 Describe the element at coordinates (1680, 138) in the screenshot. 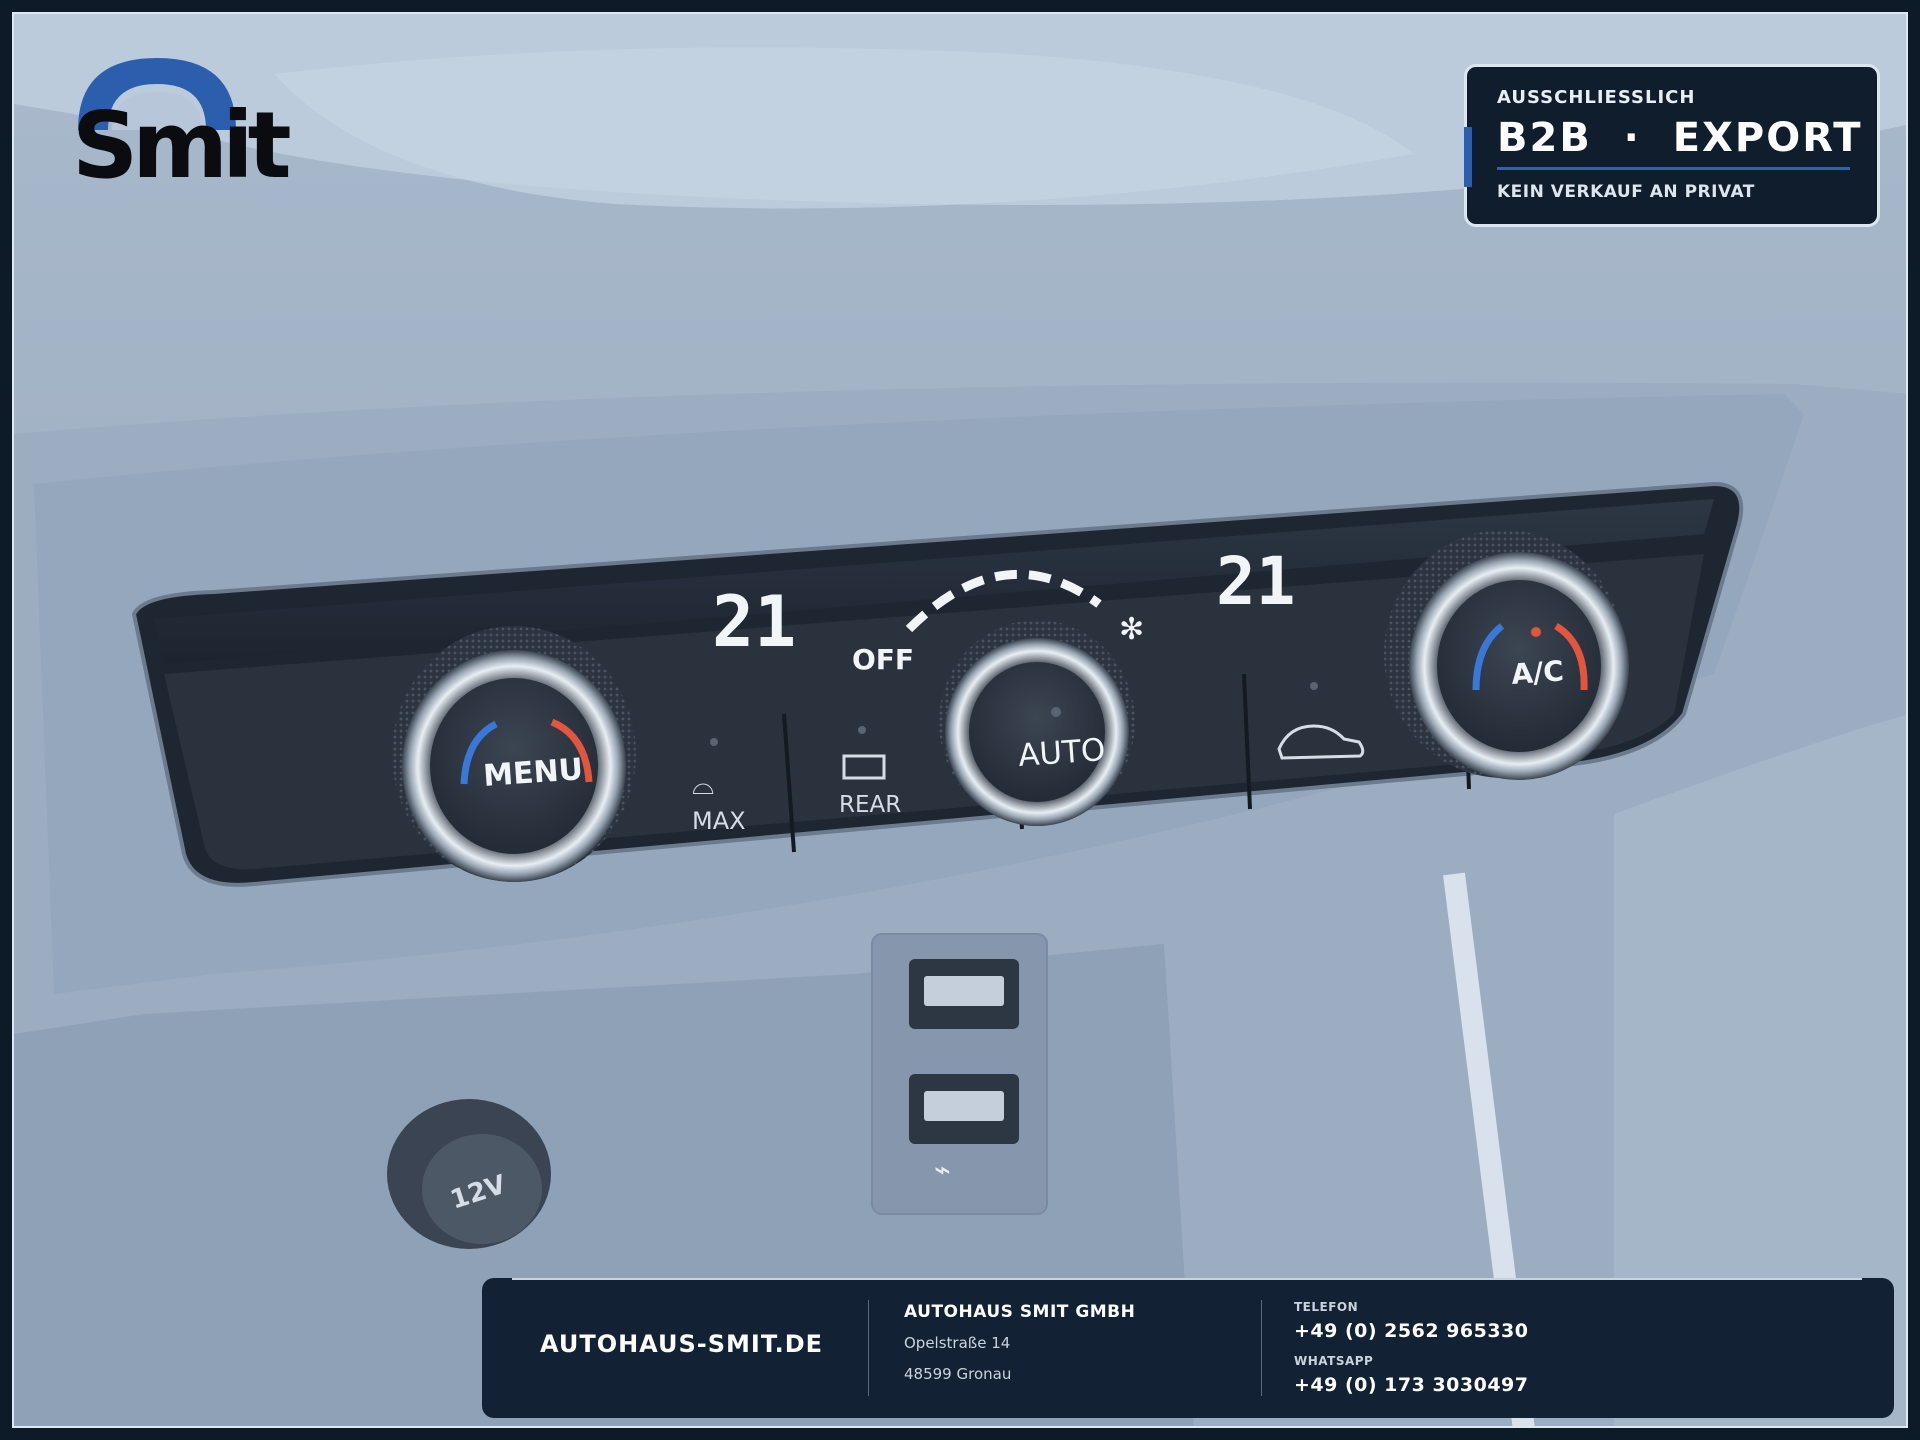

I see `badge-main-text: B2B · EXPORT` at that location.